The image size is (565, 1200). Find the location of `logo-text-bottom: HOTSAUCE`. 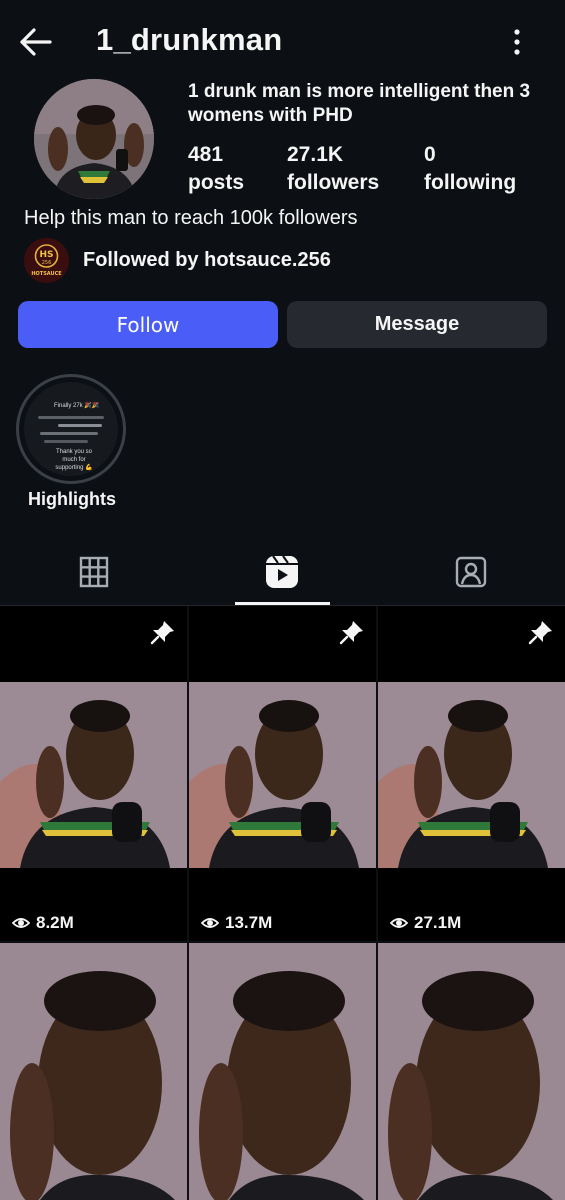

logo-text-bottom: HOTSAUCE is located at coordinates (46, 274).